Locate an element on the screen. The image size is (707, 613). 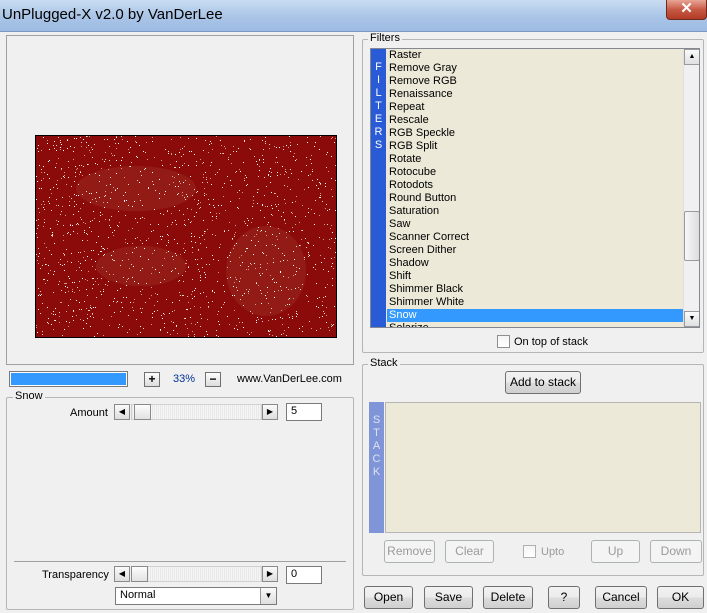
close-button: ✕ is located at coordinates (686, 10).